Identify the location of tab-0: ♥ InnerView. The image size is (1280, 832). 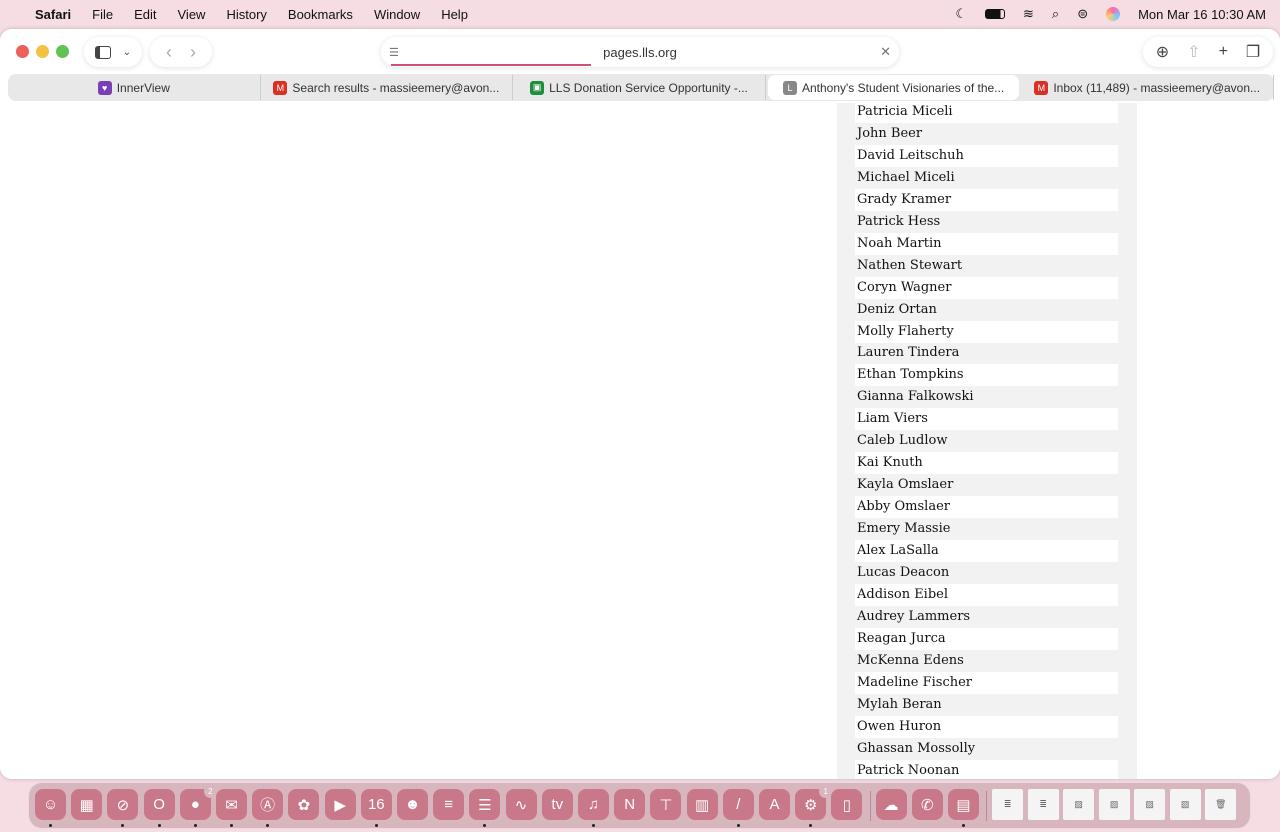
(134, 87).